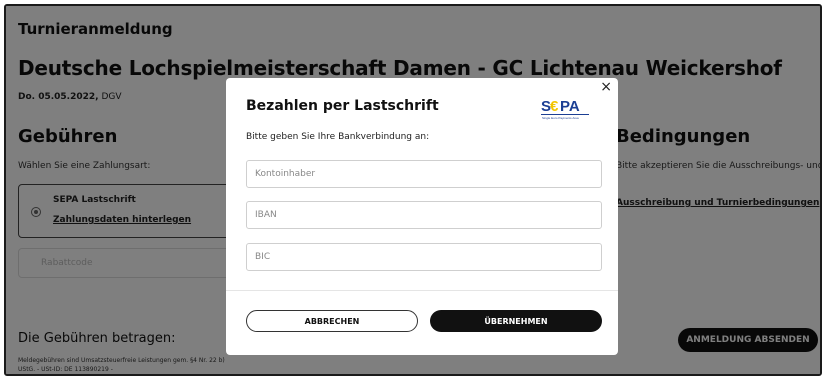 The width and height of the screenshot is (826, 378). Describe the element at coordinates (338, 137) in the screenshot. I see `dialog-subtitle: Bitte geben Sie Ihre Bankverbindung an:` at that location.